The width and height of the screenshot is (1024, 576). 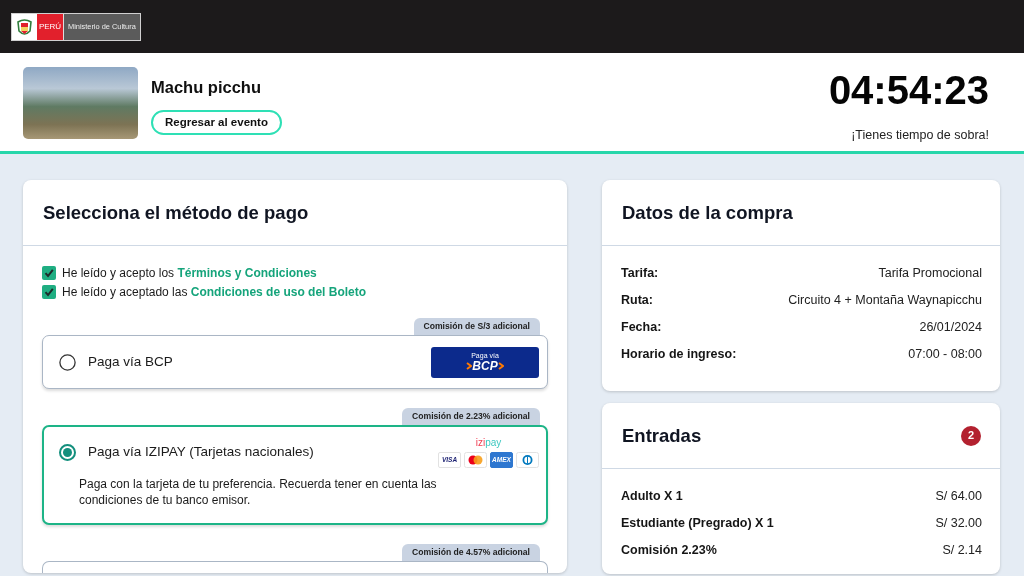 I want to click on payment-logo: izipay, so click(x=488, y=442).